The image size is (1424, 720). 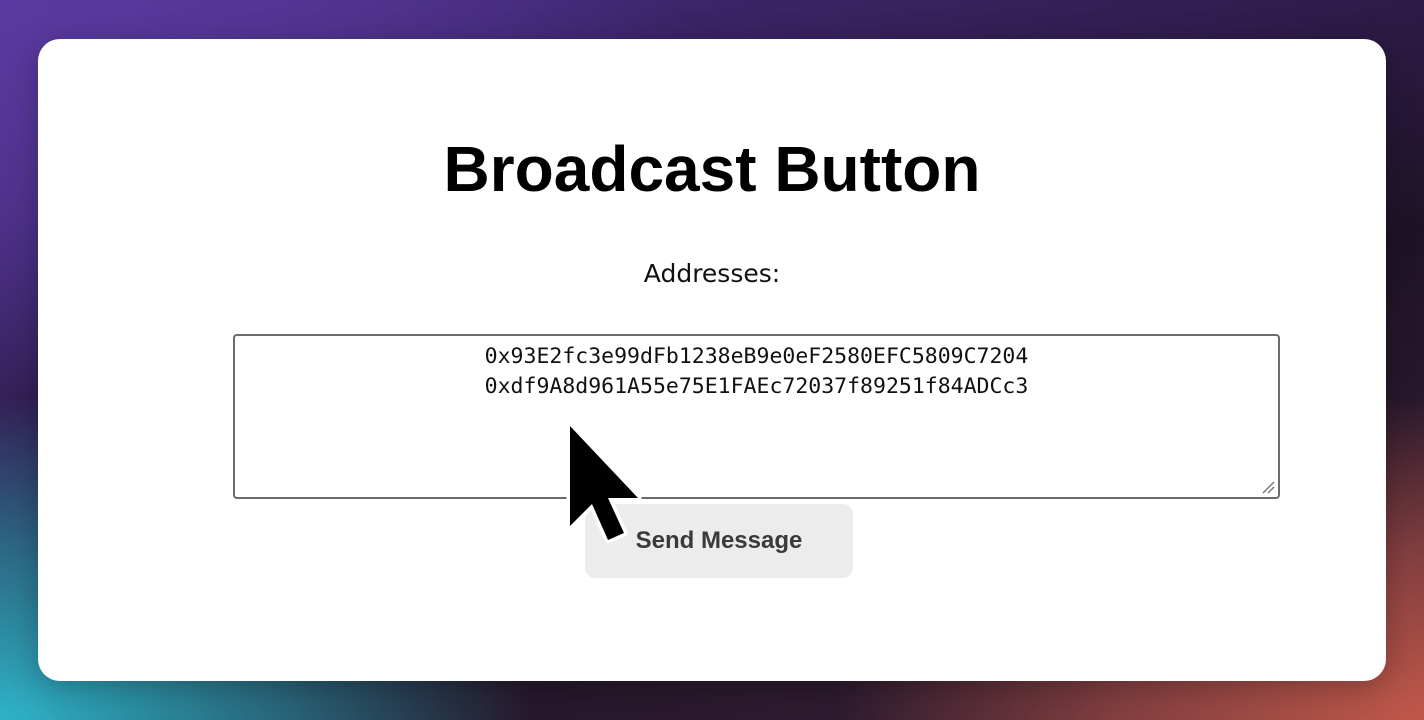 What do you see at coordinates (719, 541) in the screenshot?
I see `send-message-button: Send Message` at bounding box center [719, 541].